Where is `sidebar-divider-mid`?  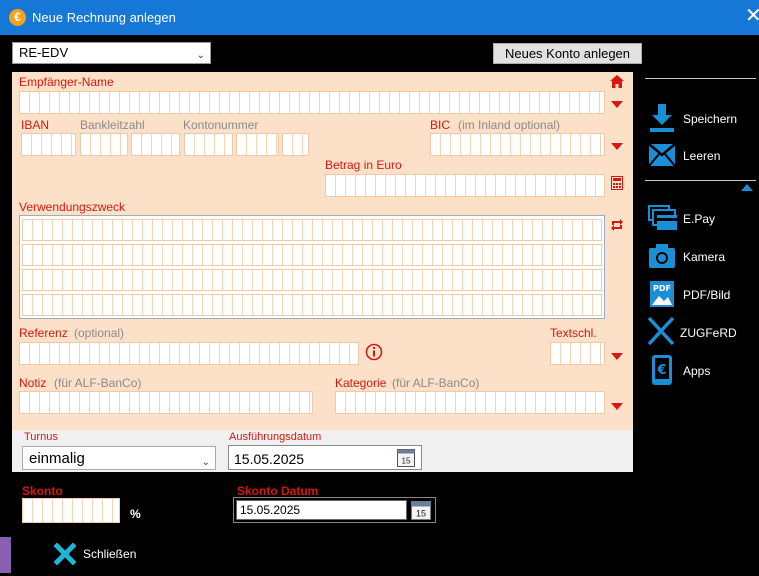 sidebar-divider-mid is located at coordinates (700, 180).